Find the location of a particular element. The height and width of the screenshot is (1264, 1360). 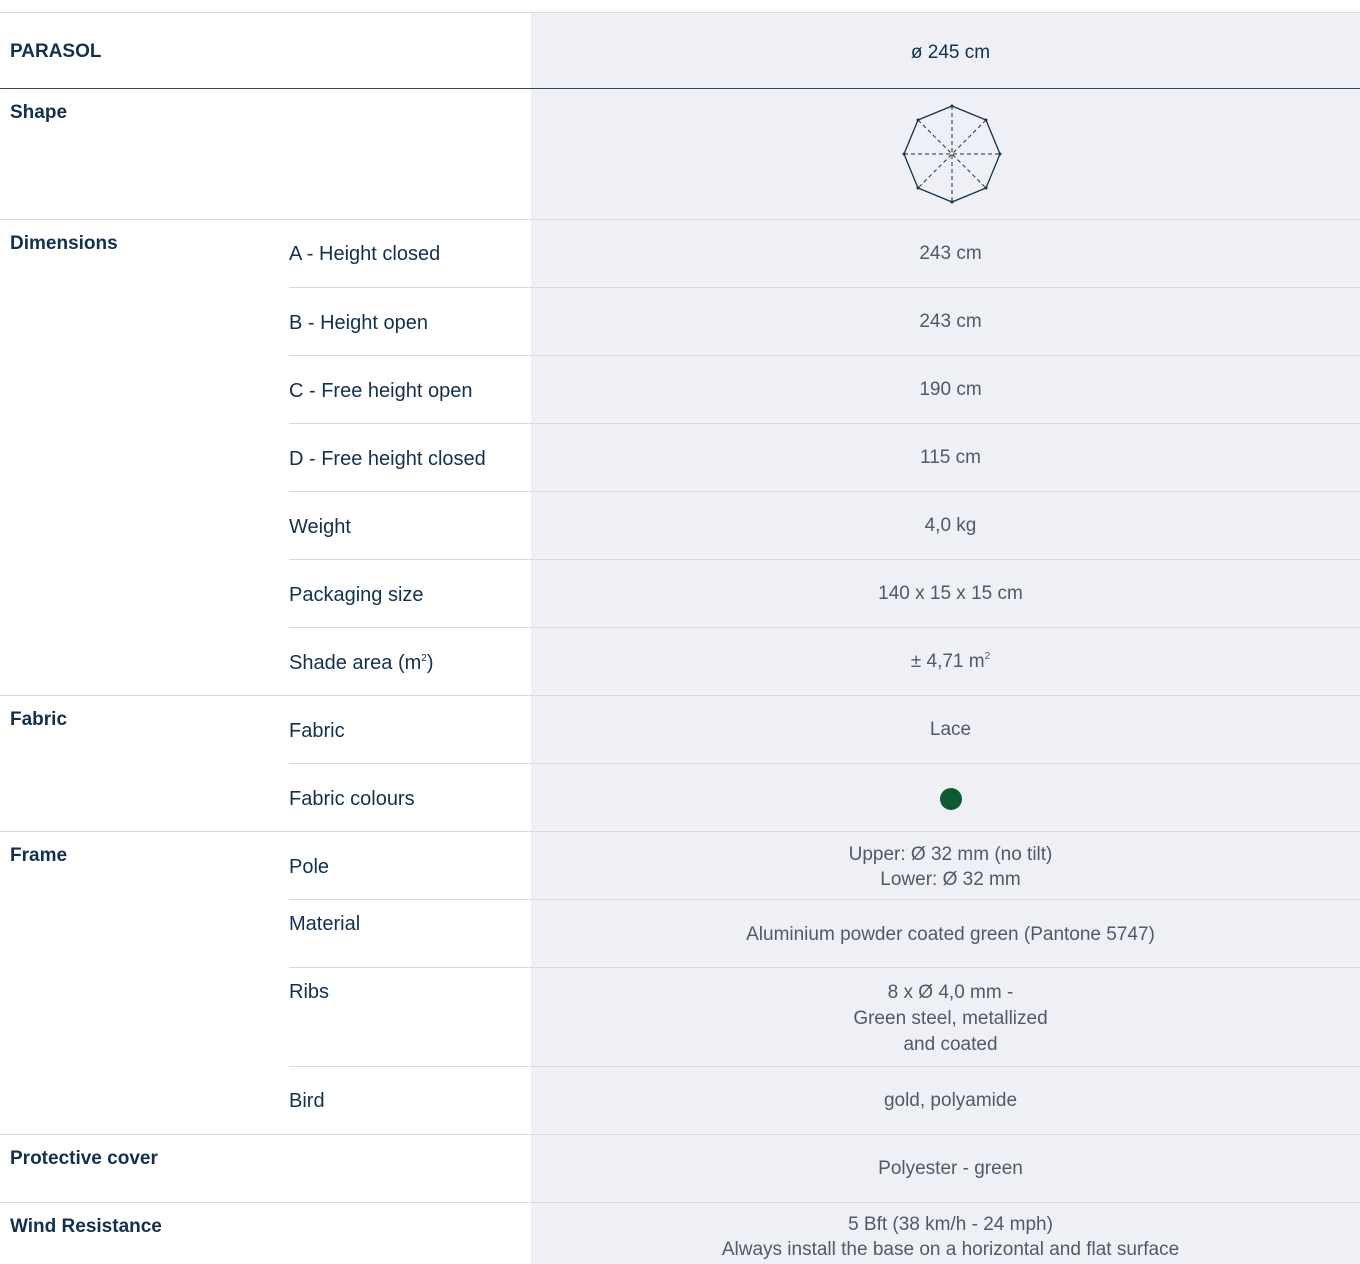

fabric-colours-label: Fabric colours is located at coordinates (352, 799).